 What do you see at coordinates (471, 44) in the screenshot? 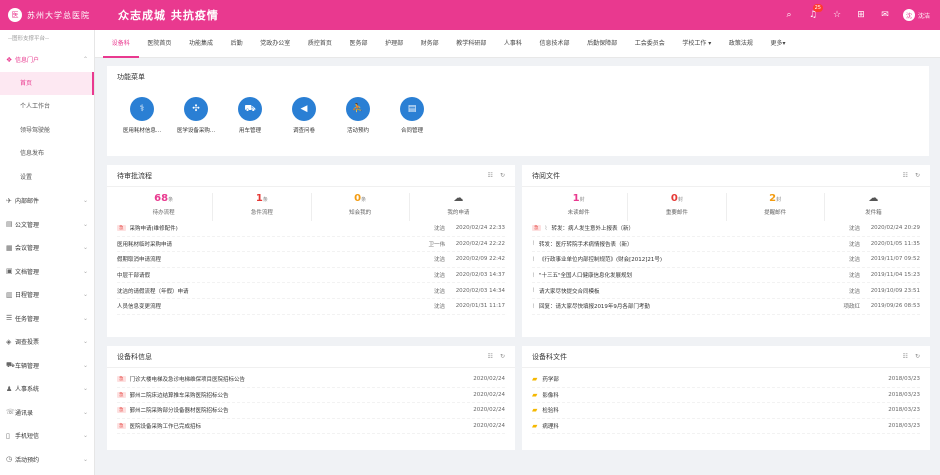
I see `department-tab: 教学科研部` at bounding box center [471, 44].